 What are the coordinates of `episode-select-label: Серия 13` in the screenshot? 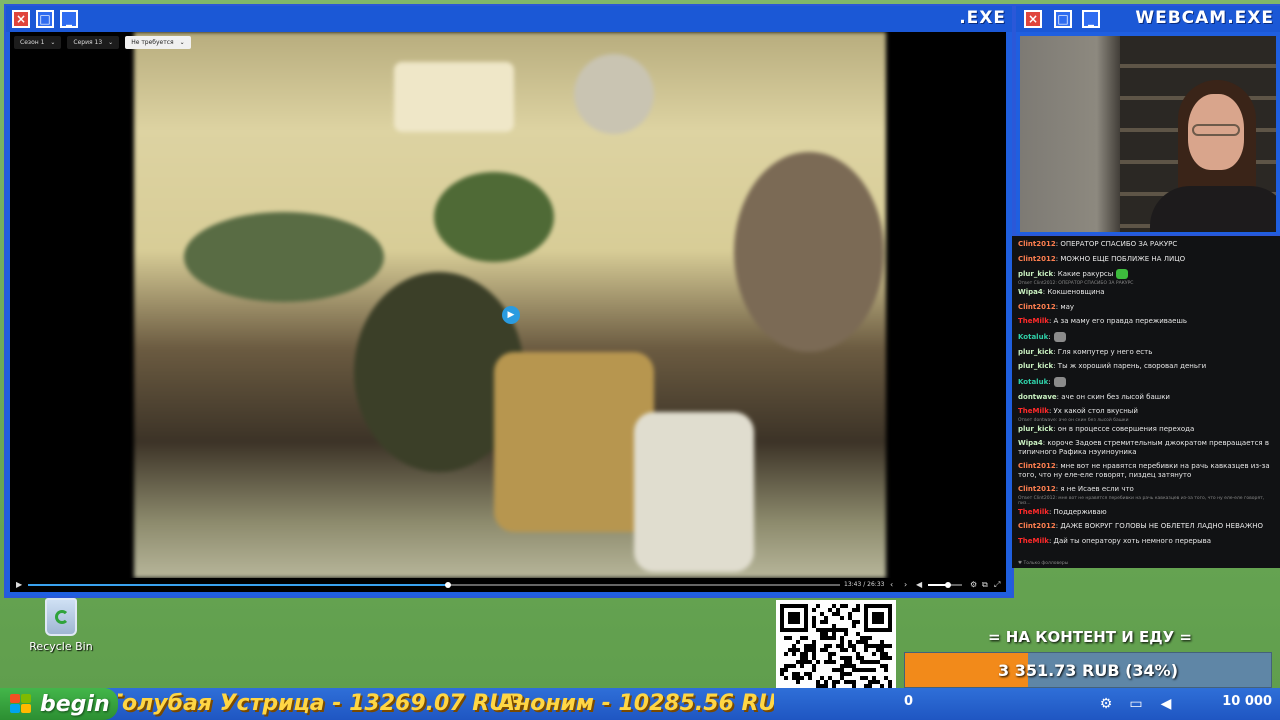 It's located at (88, 42).